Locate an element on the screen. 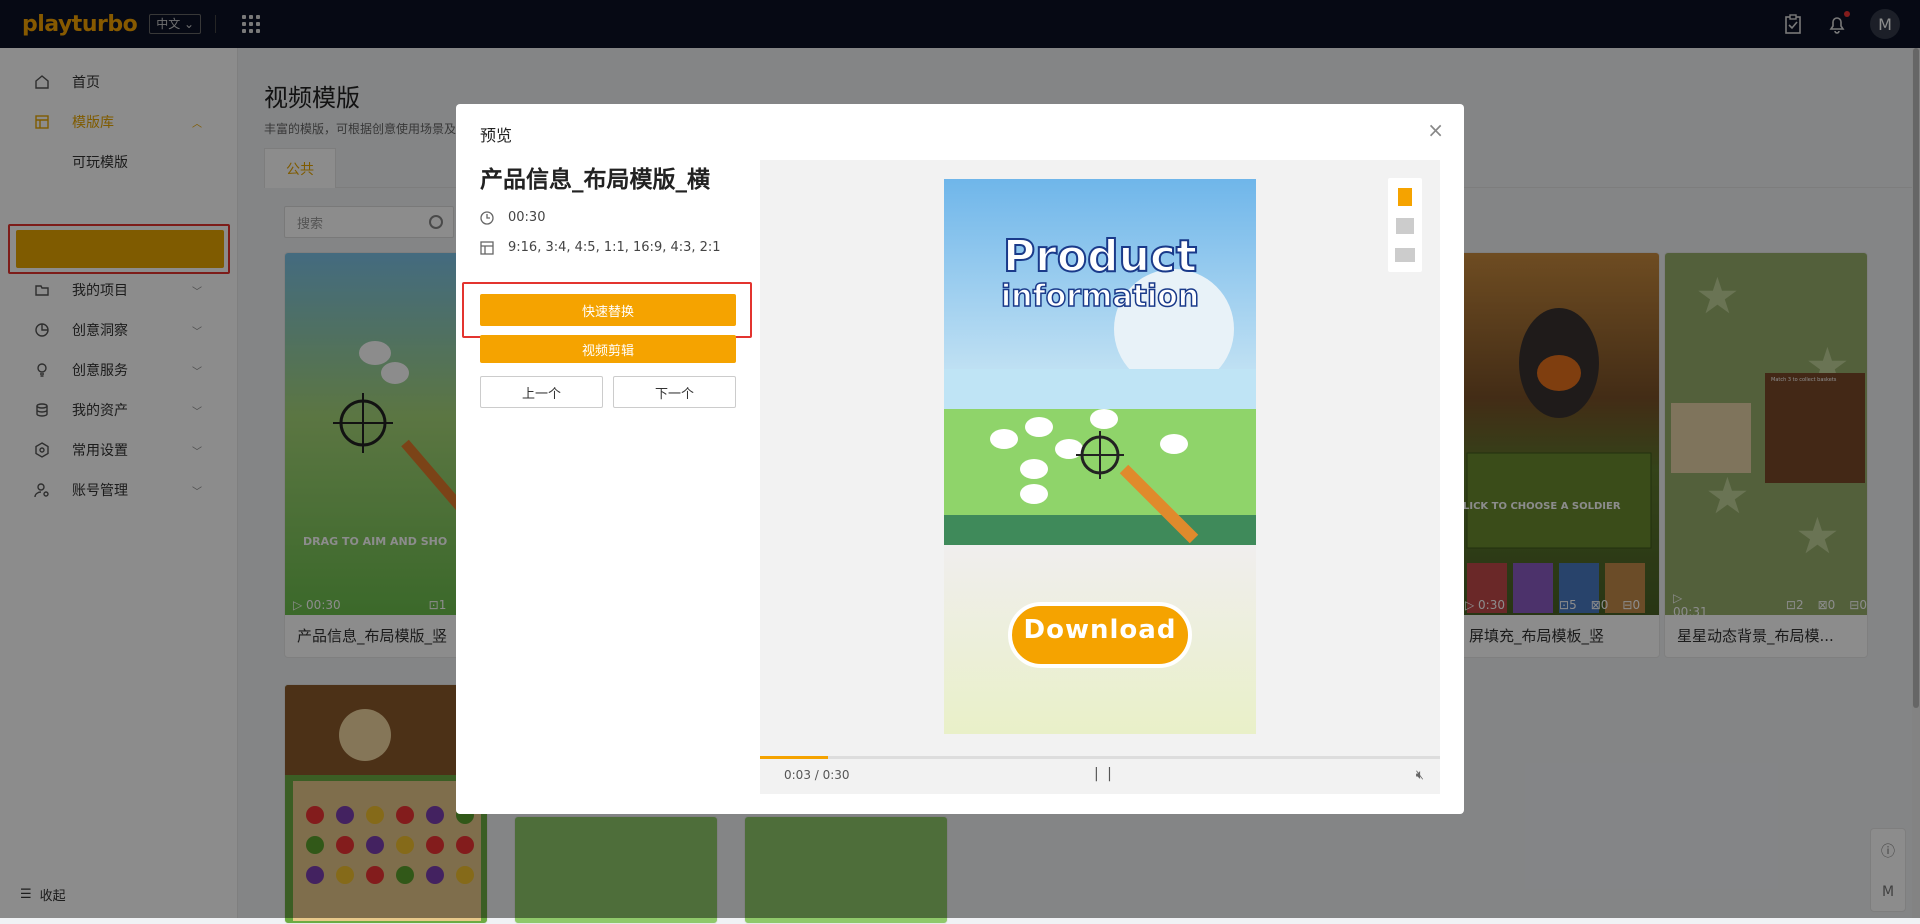  download-text: Download is located at coordinates (1100, 630).